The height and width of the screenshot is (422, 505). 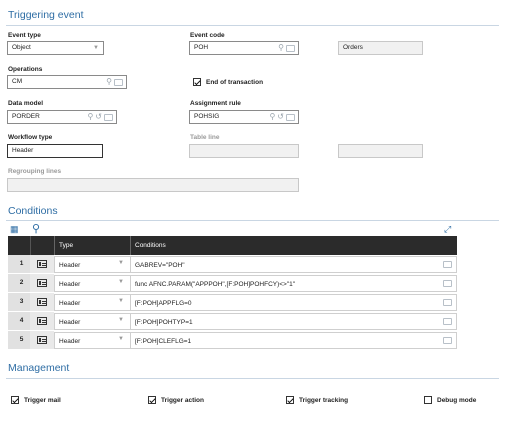 What do you see at coordinates (42, 245) in the screenshot?
I see `column-header-icon` at bounding box center [42, 245].